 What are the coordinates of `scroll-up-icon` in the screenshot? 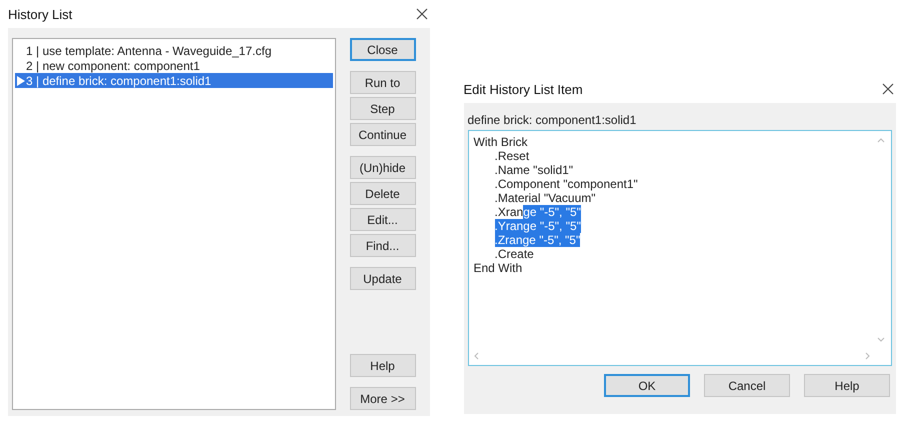 It's located at (881, 141).